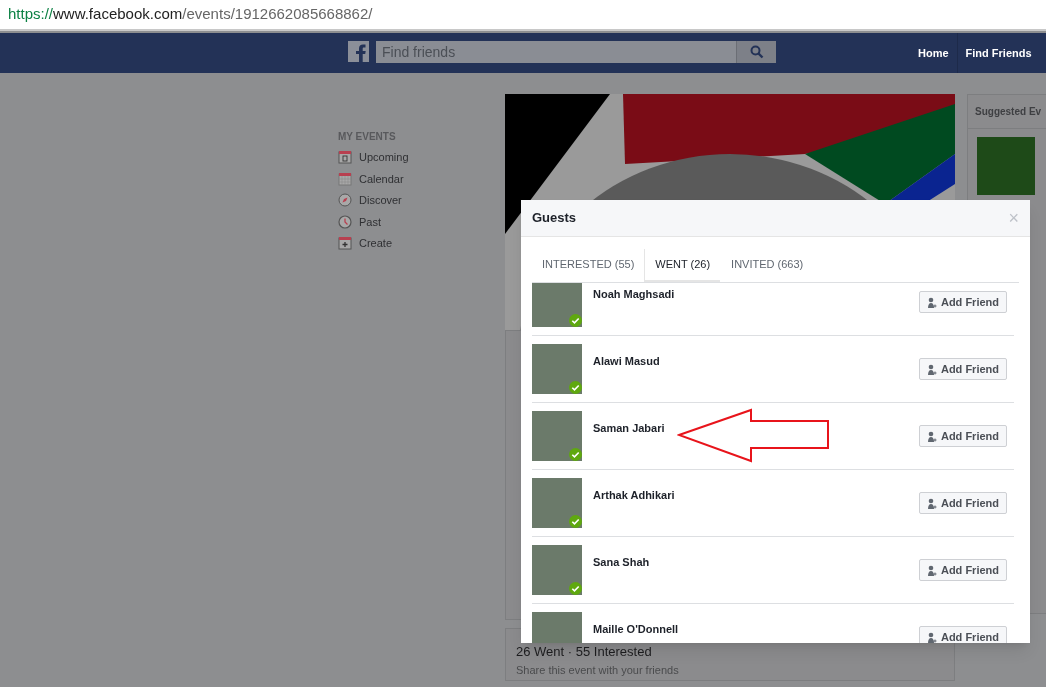 The width and height of the screenshot is (1046, 687). Describe the element at coordinates (358, 51) in the screenshot. I see `logo-icon` at that location.